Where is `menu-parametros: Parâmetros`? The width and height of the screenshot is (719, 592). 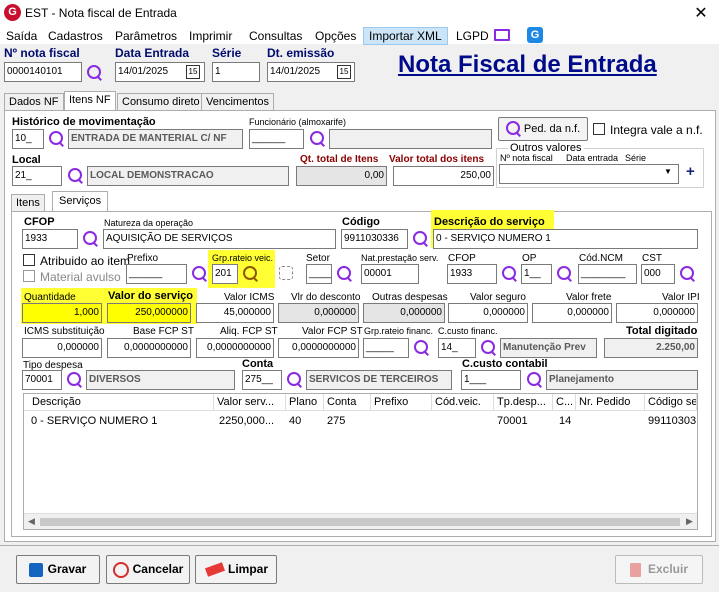
menu-parametros: Parâmetros is located at coordinates (146, 36).